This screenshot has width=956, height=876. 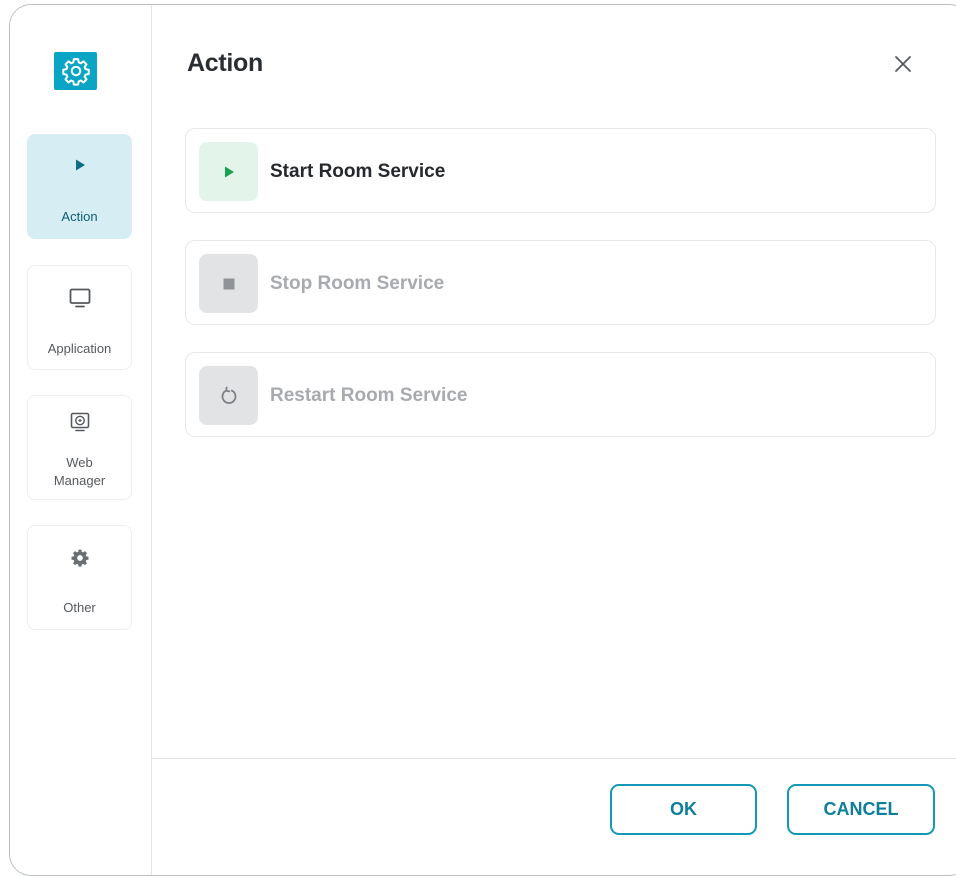 I want to click on sidebar-item-action: Action, so click(x=79, y=186).